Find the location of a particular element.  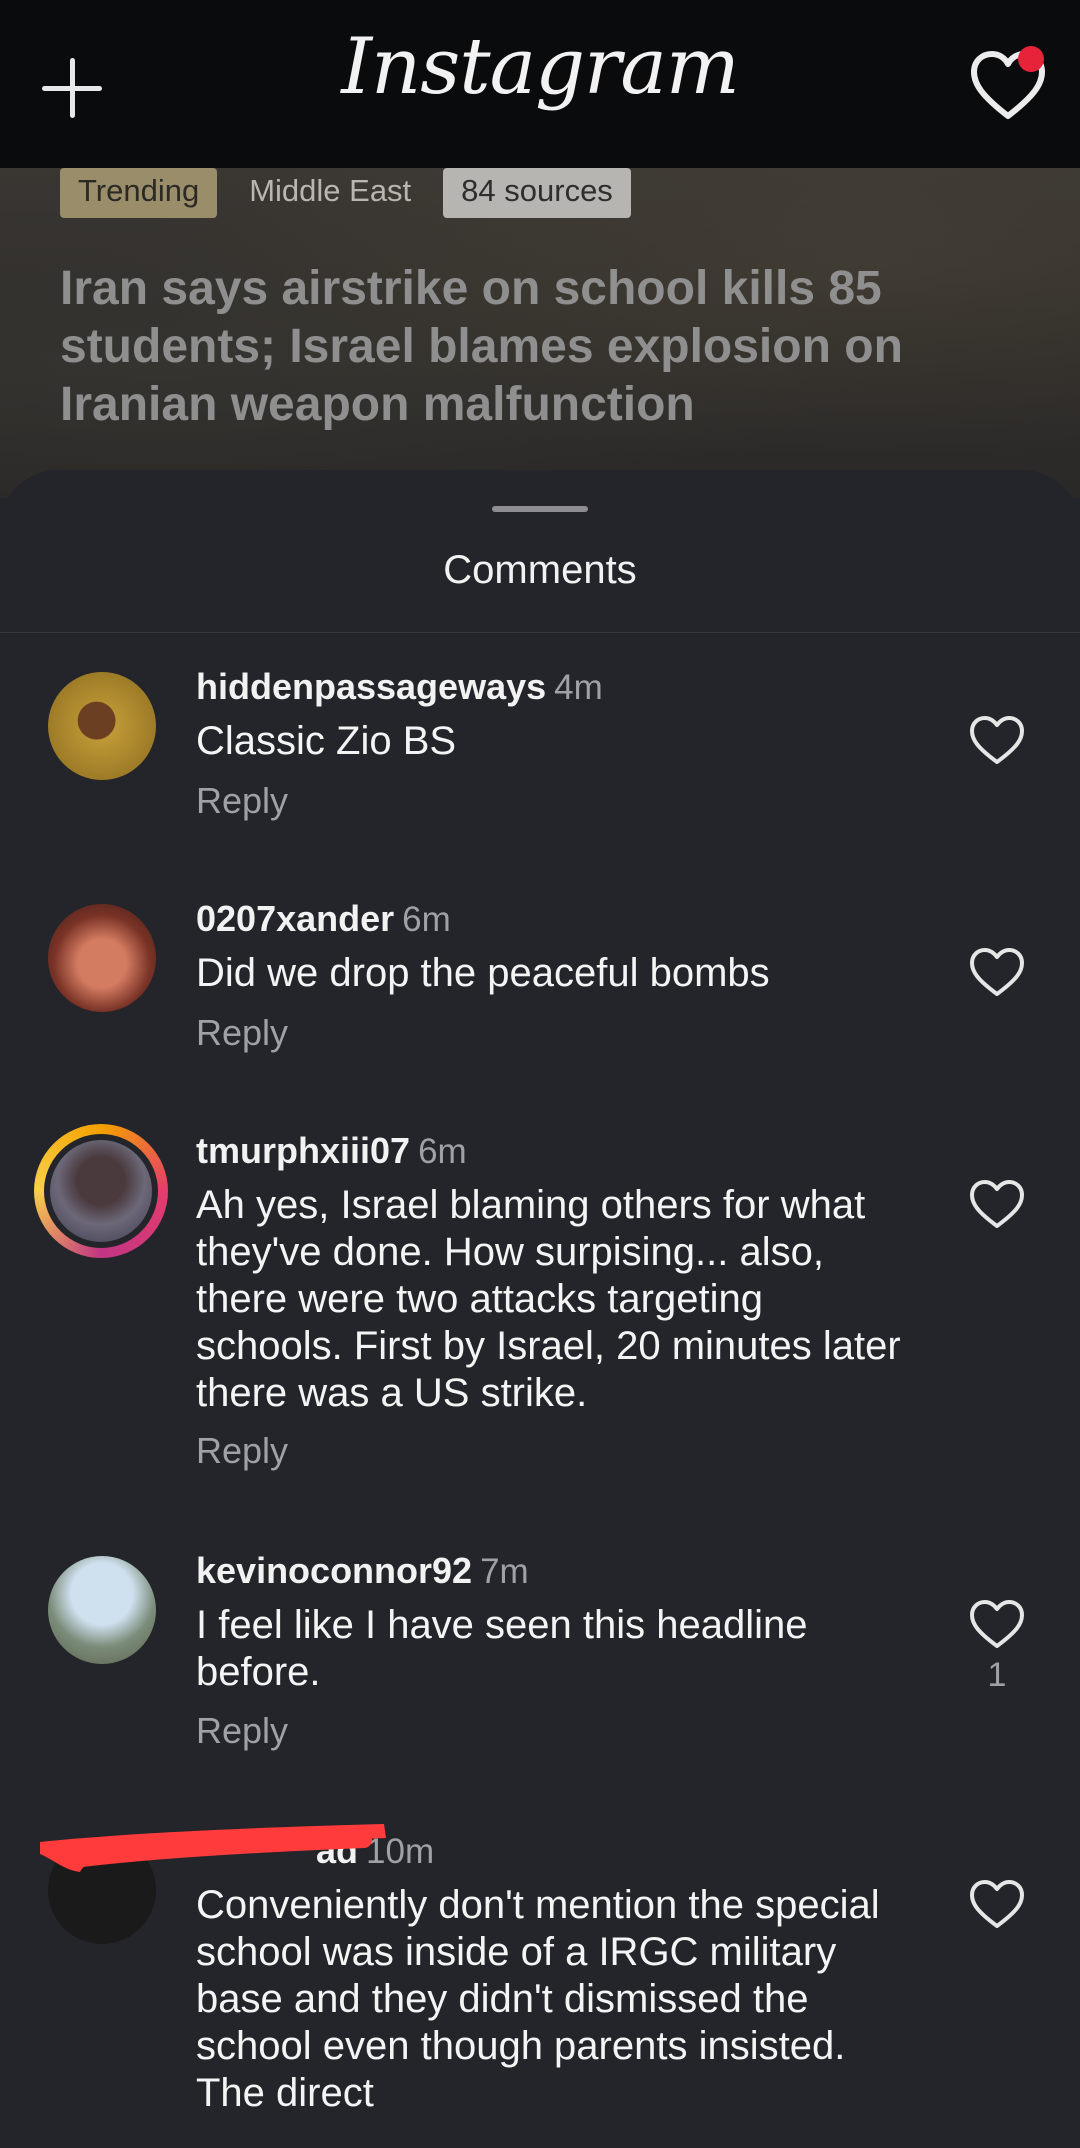

app-logo: Instagram is located at coordinates (540, 67).